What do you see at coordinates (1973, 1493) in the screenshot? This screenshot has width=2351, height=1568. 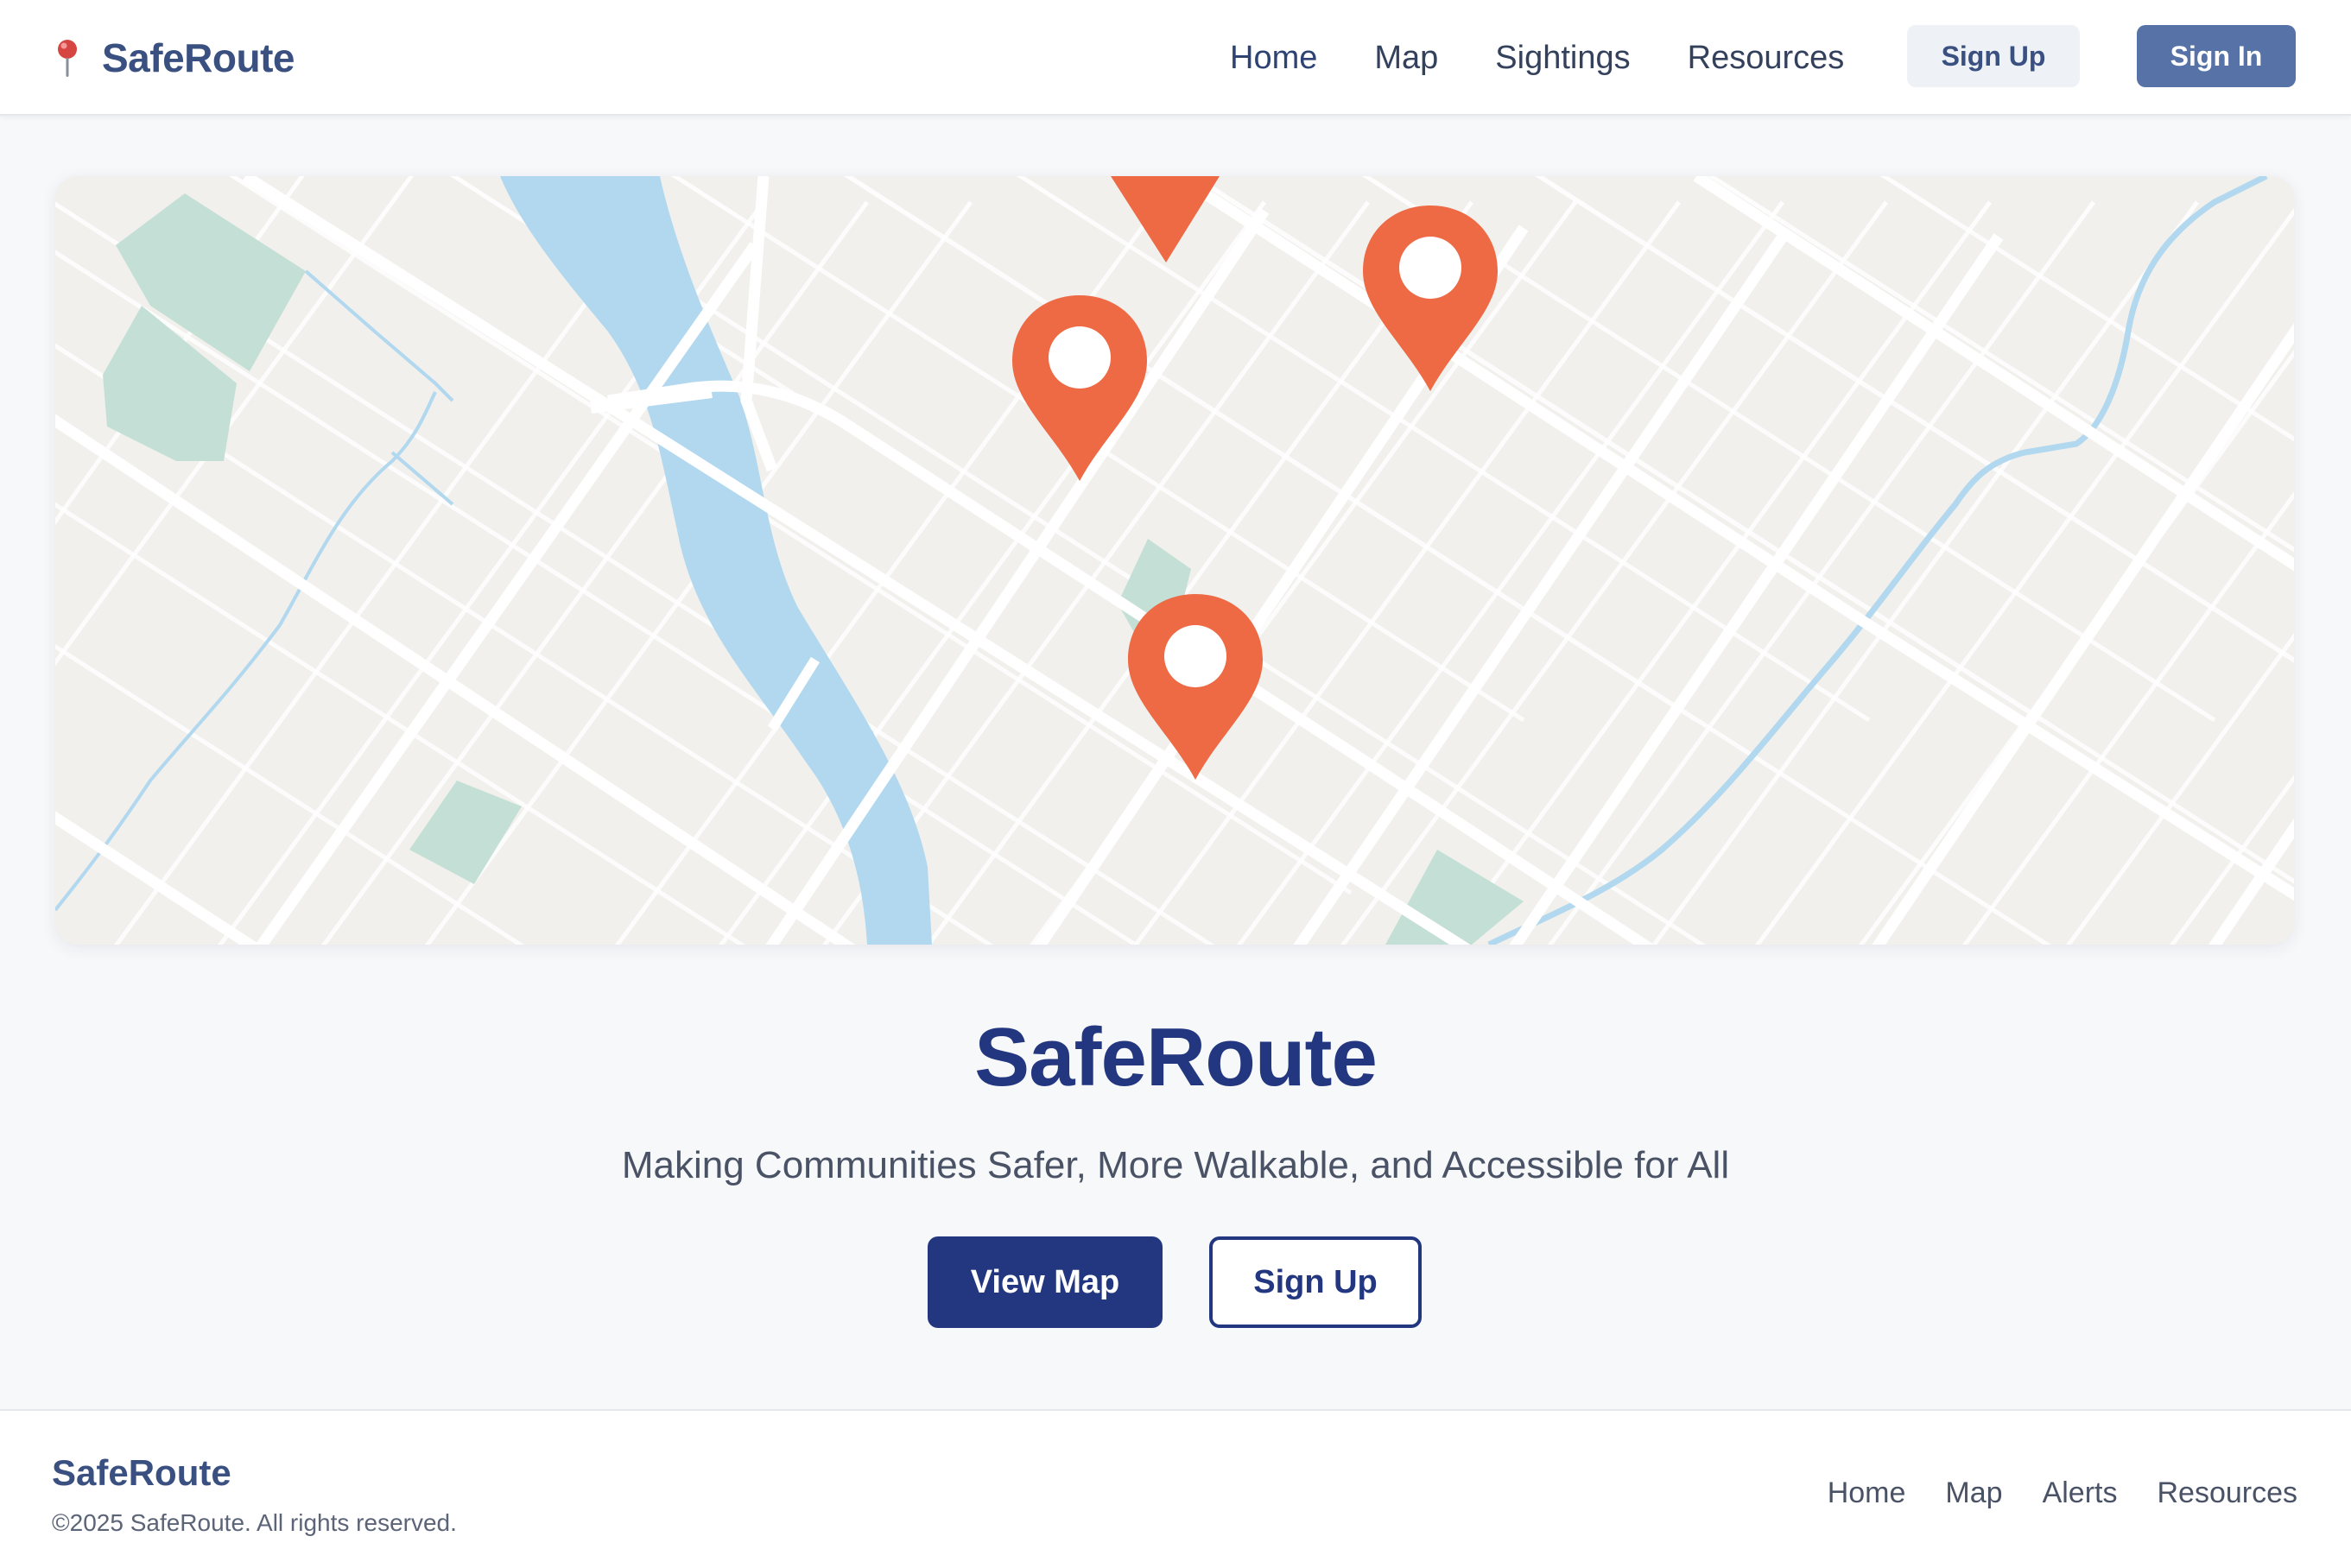 I see `footer-link-map: Map` at bounding box center [1973, 1493].